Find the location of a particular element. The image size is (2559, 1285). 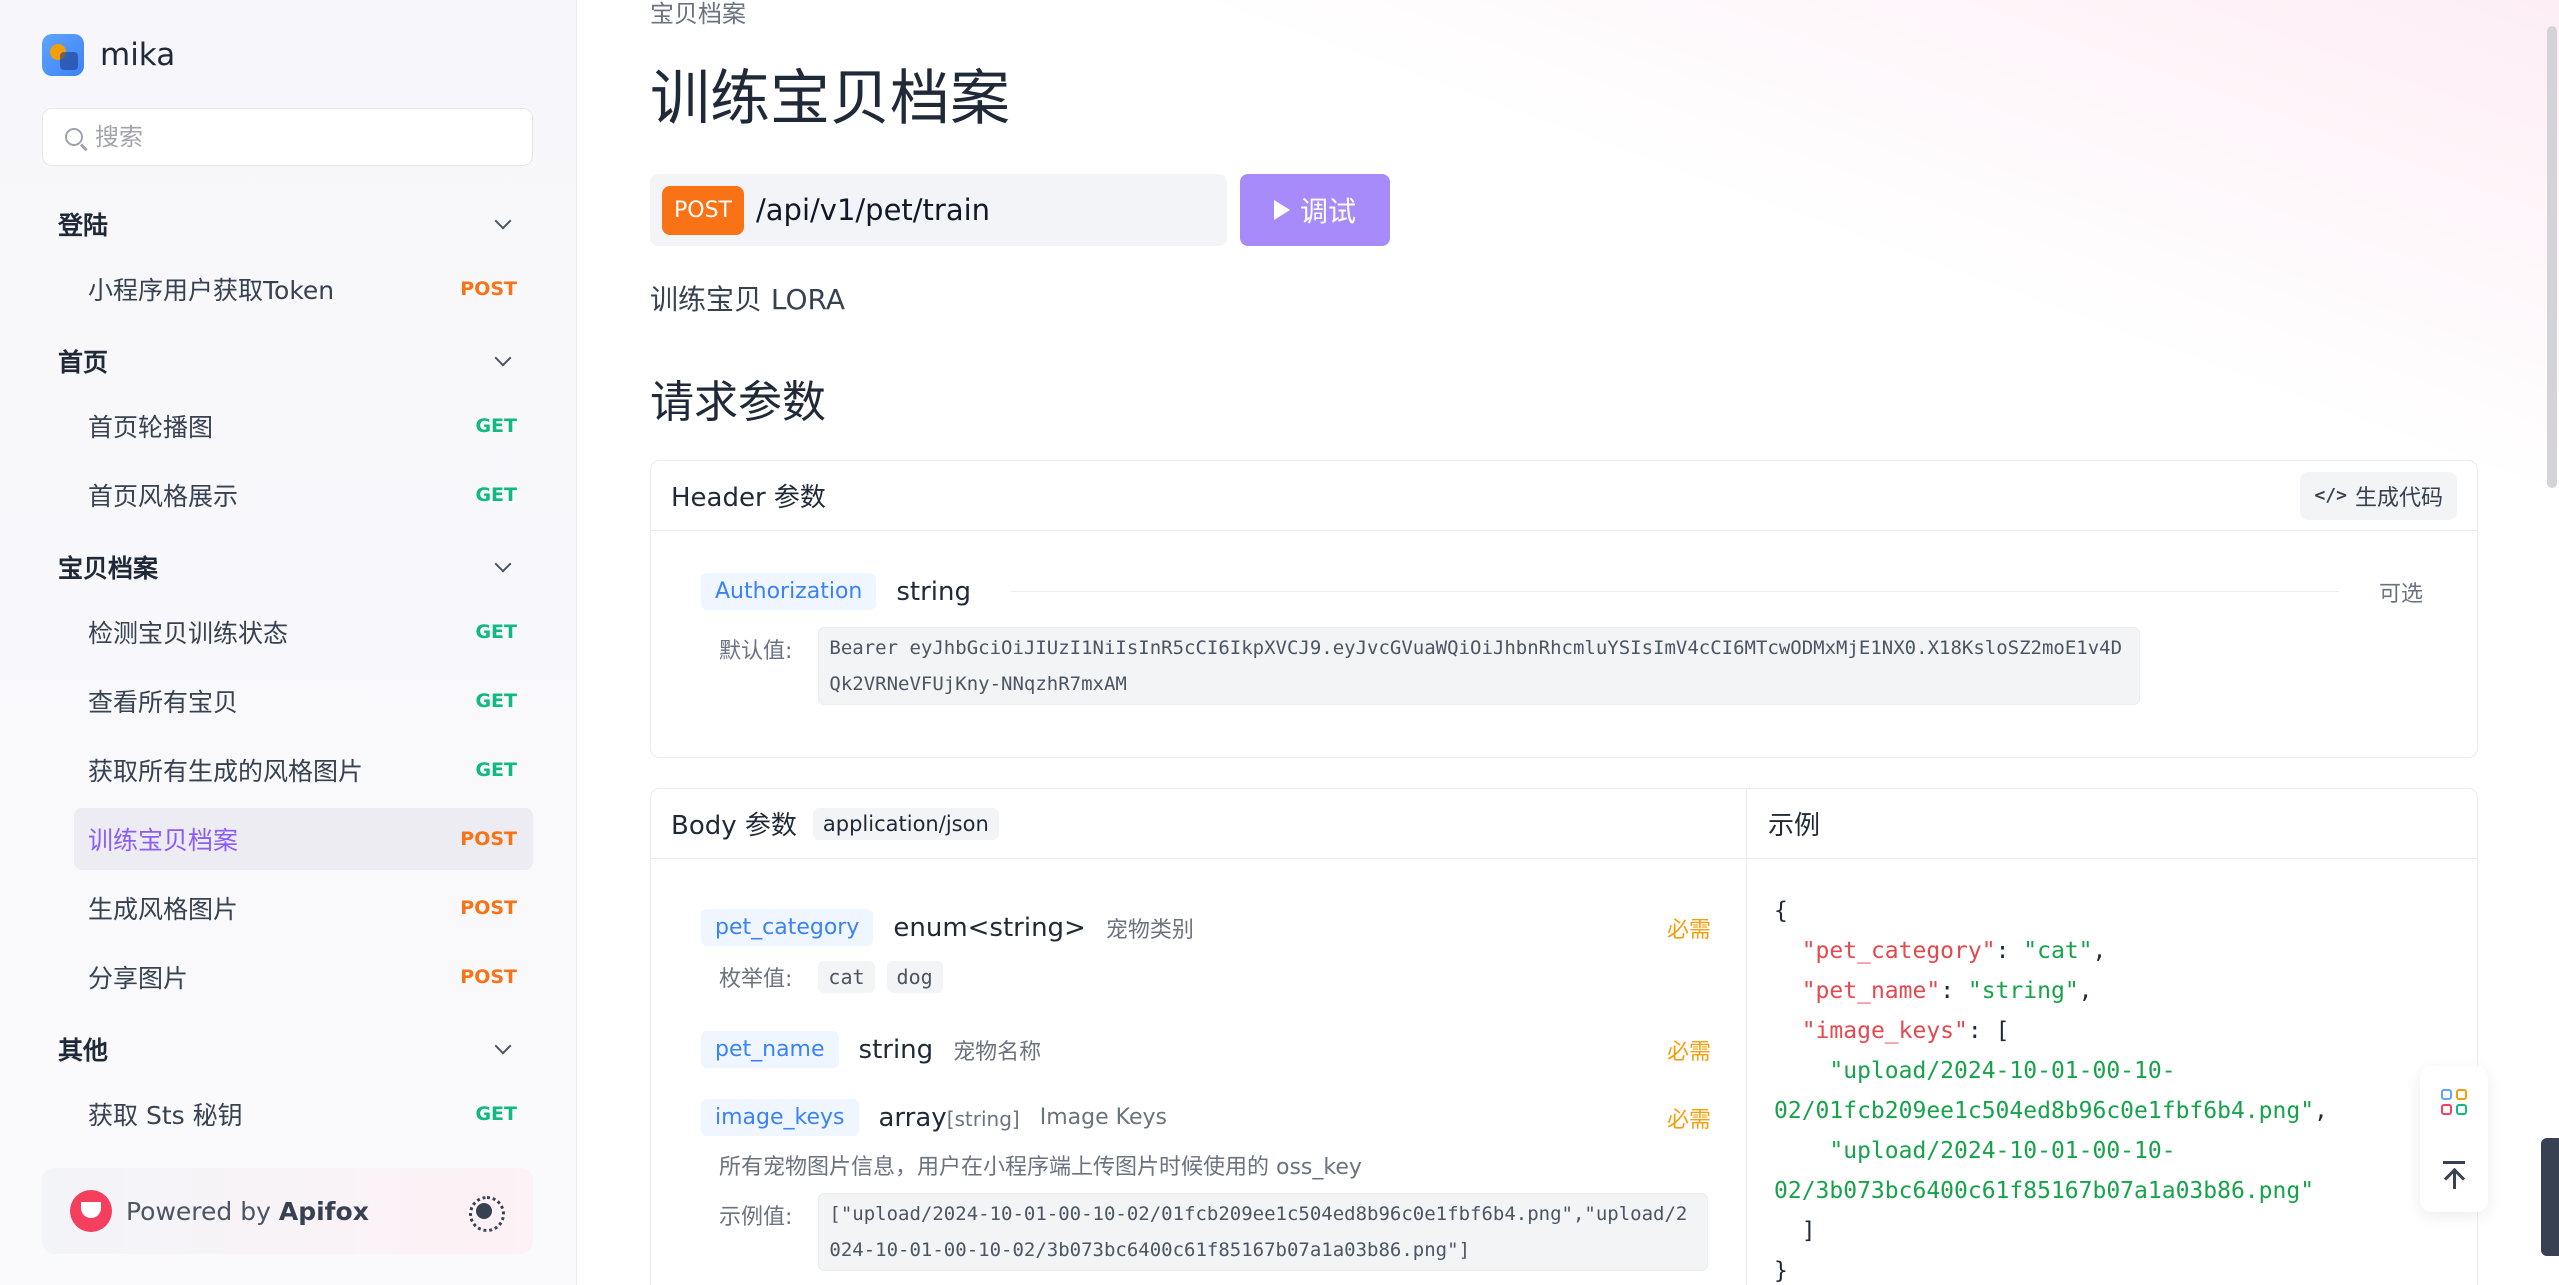

method-badge: POST is located at coordinates (703, 210).